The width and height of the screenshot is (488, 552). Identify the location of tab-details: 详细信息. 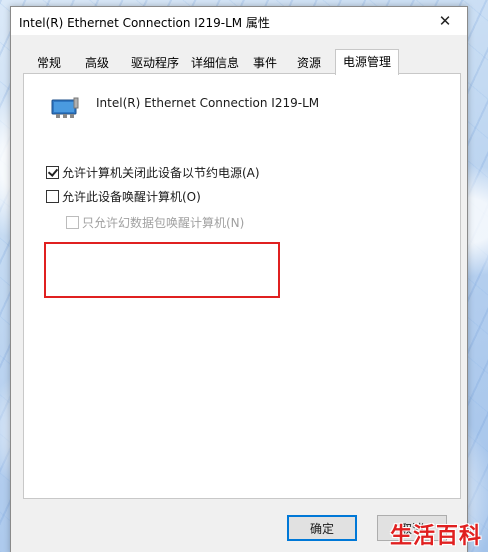
(215, 63).